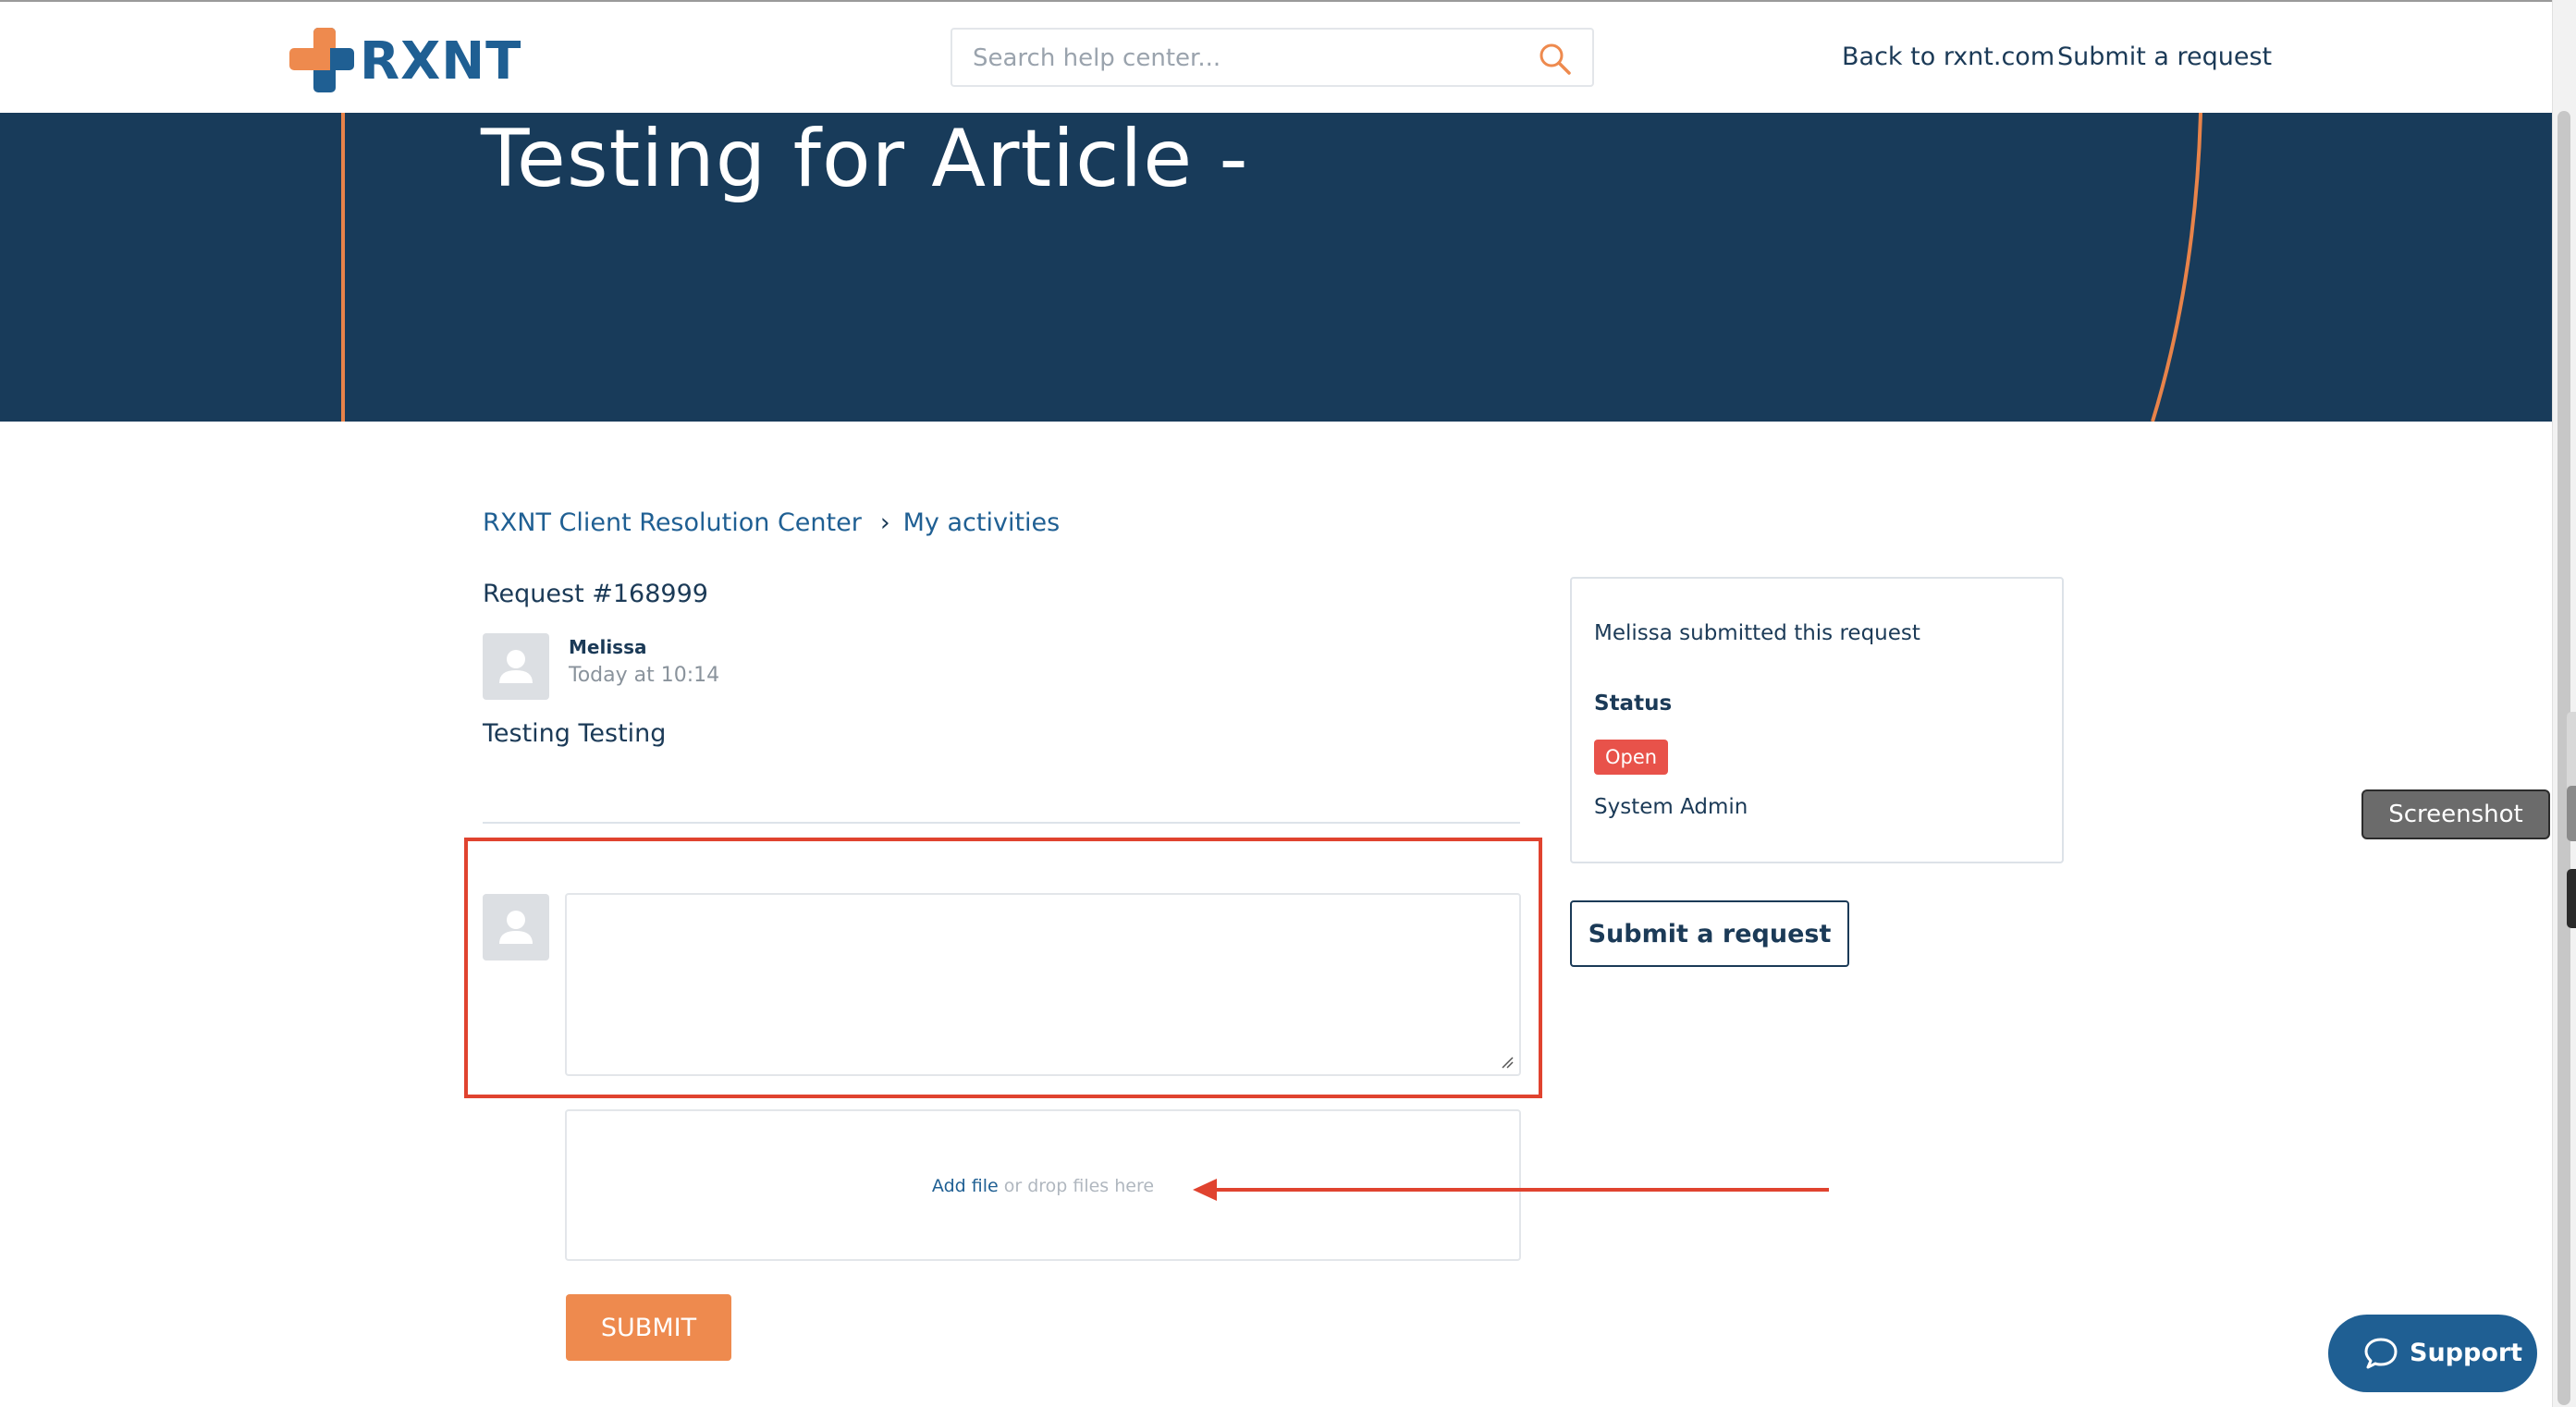  I want to click on support-chat-button: Support, so click(2432, 1353).